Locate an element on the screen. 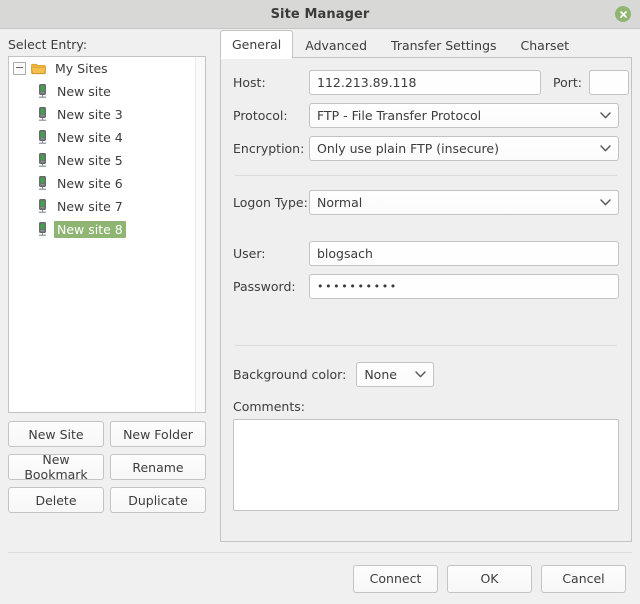 The image size is (640, 604). tree-item-site-selected: New site 8 is located at coordinates (107, 229).